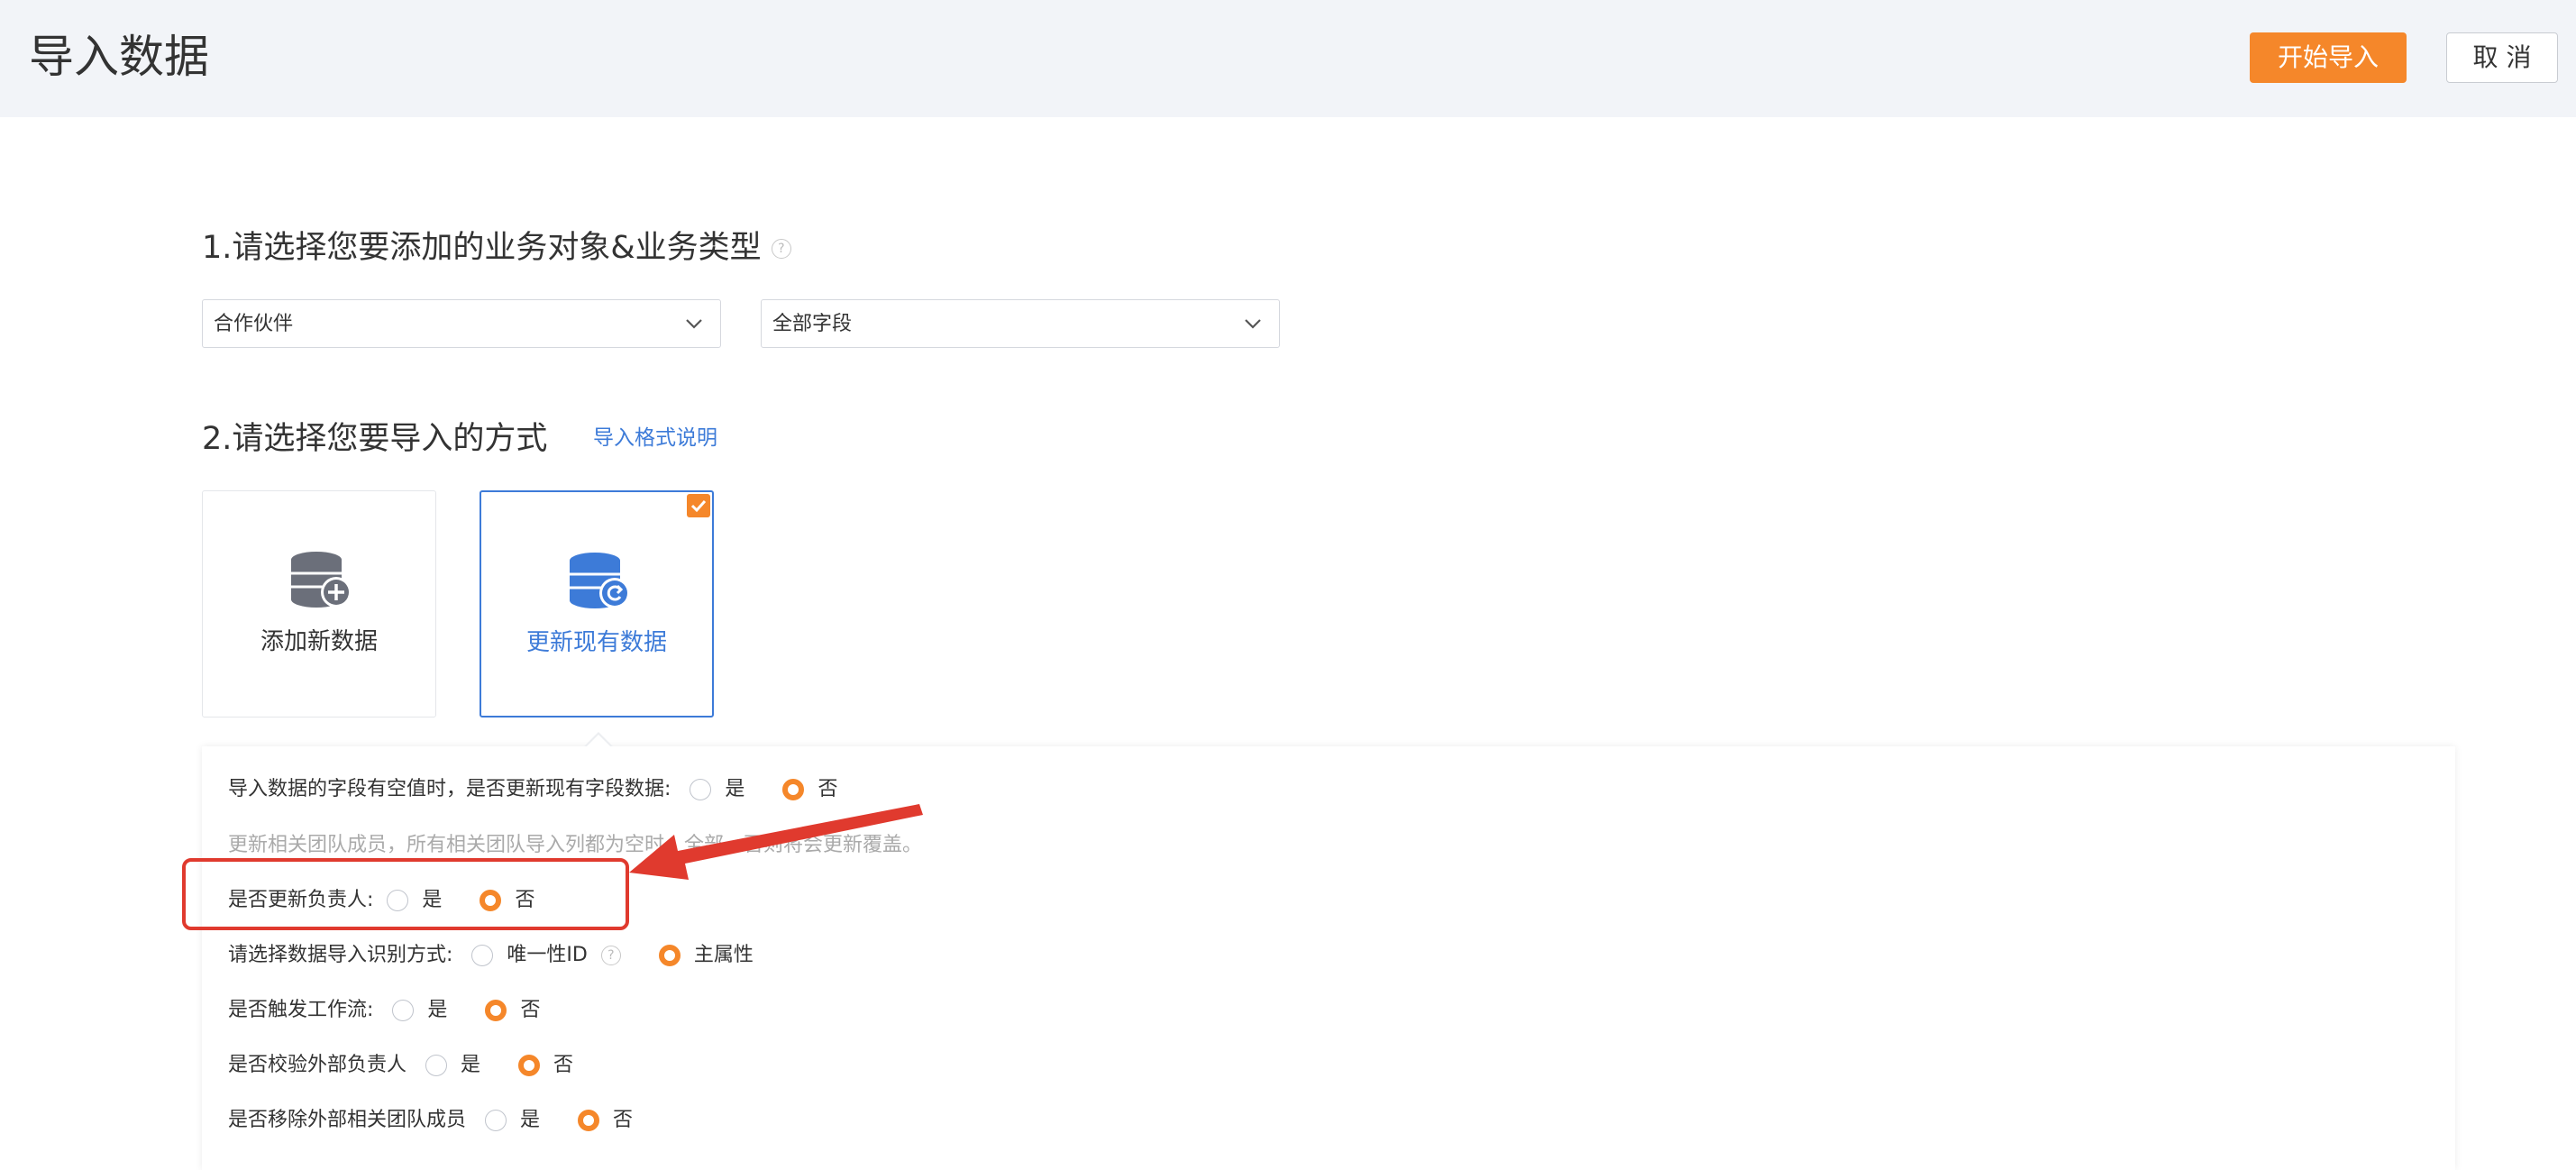 The image size is (2576, 1170). Describe the element at coordinates (482, 955) in the screenshot. I see `option-identify-unique-id-radio` at that location.